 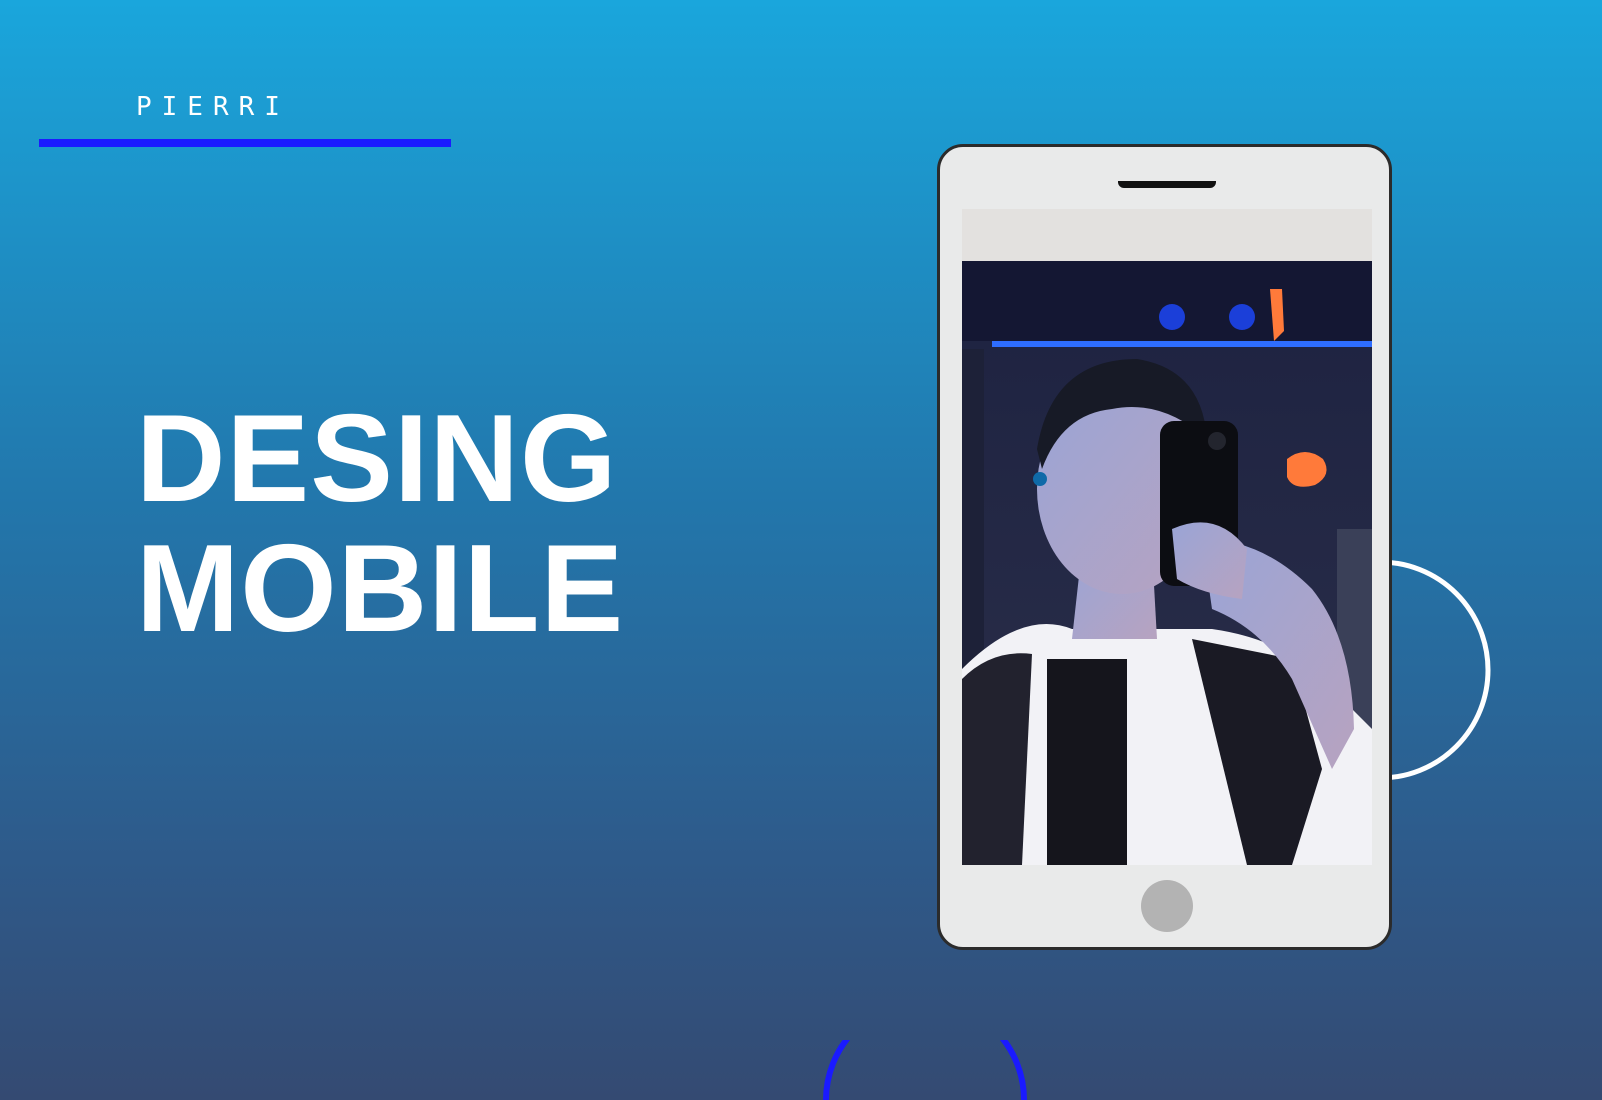 What do you see at coordinates (1167, 906) in the screenshot?
I see `phone-home-button` at bounding box center [1167, 906].